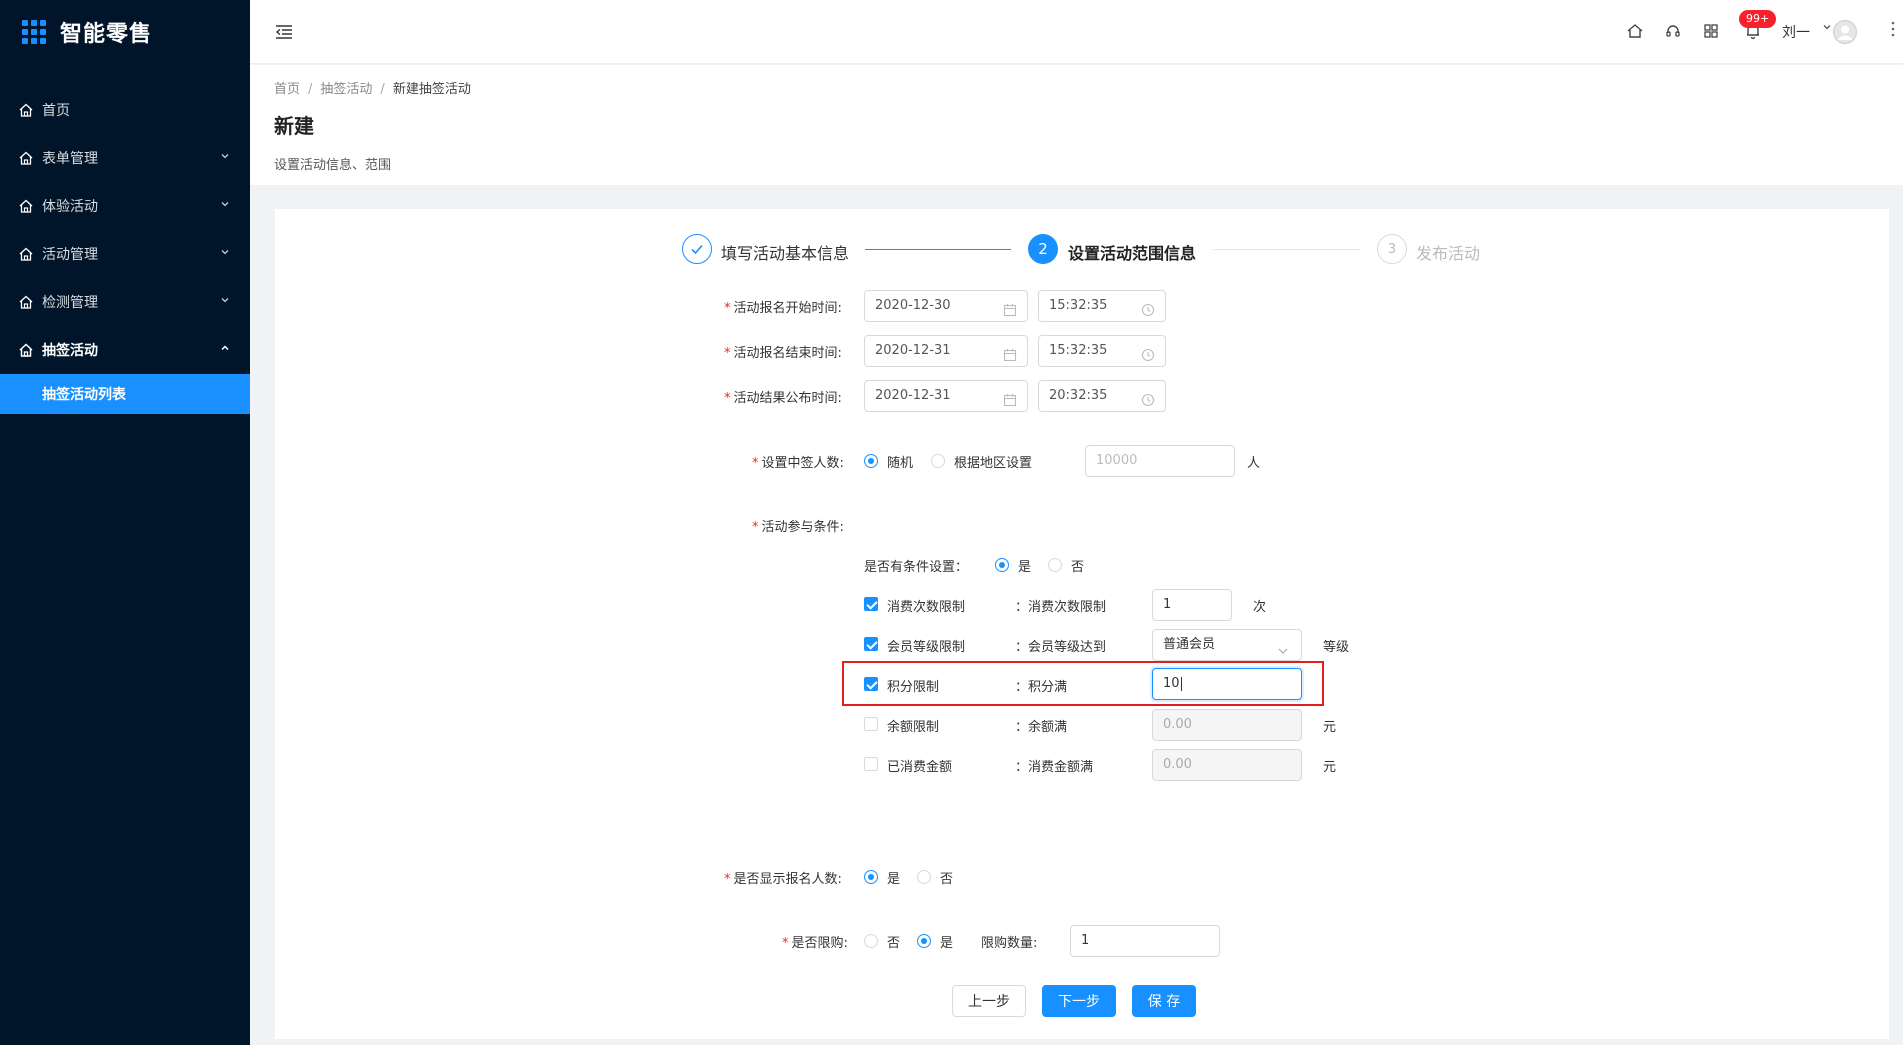  I want to click on points-input: 10, so click(1227, 684).